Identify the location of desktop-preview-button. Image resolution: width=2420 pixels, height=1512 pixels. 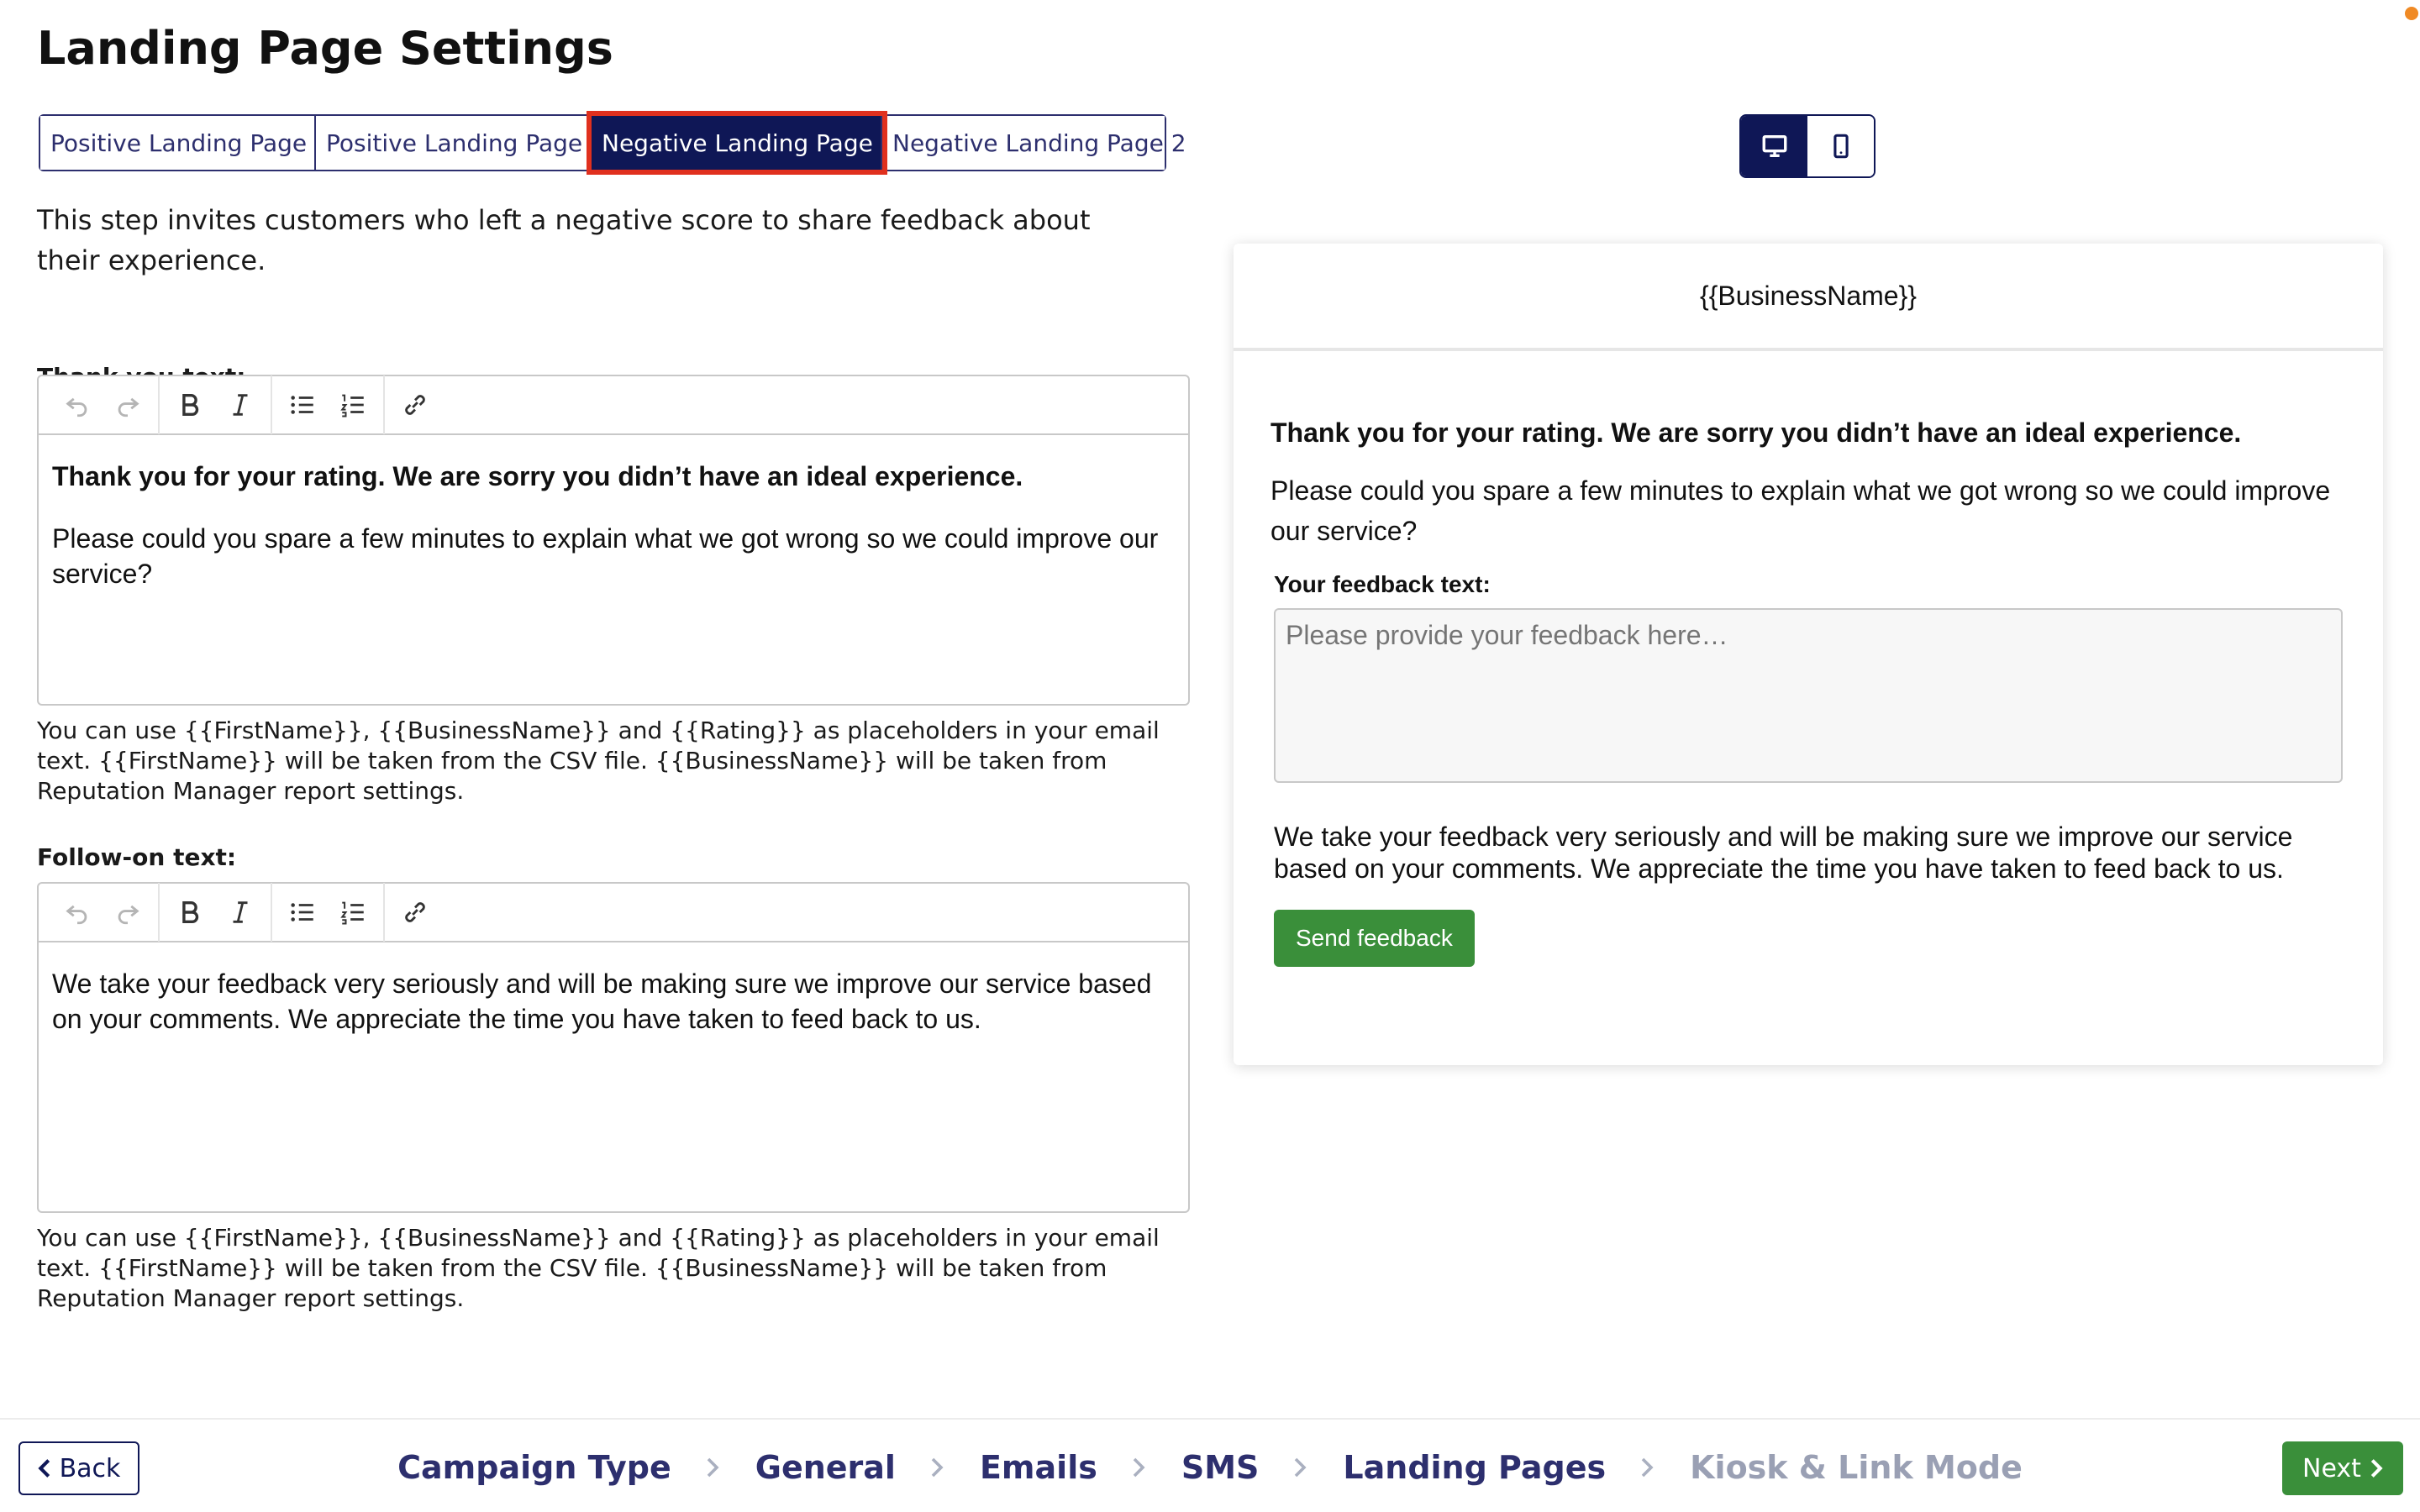
(1774, 146).